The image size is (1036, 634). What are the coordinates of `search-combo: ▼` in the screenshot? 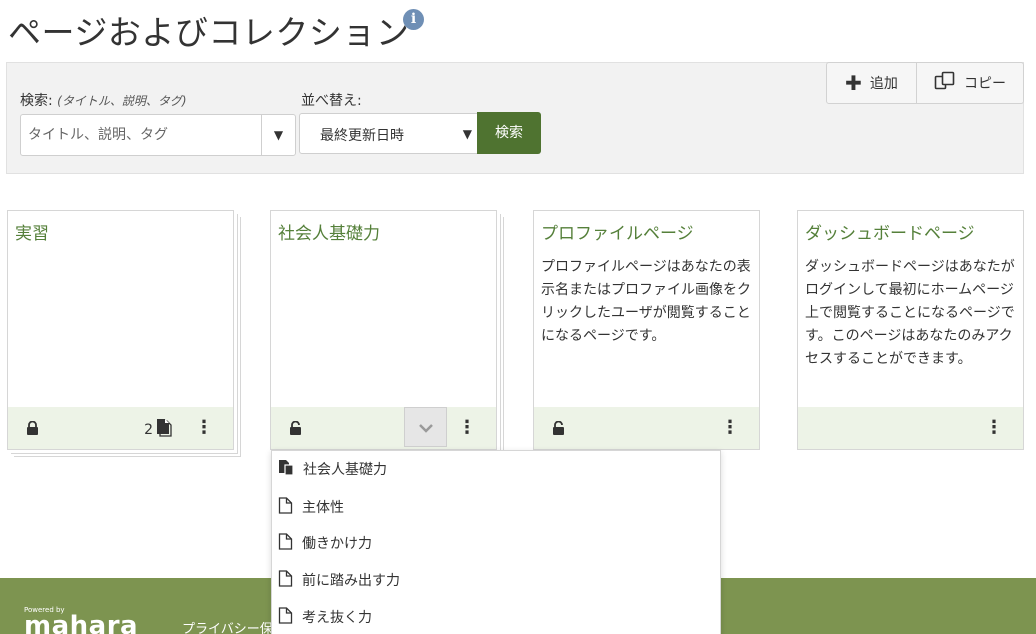 It's located at (158, 135).